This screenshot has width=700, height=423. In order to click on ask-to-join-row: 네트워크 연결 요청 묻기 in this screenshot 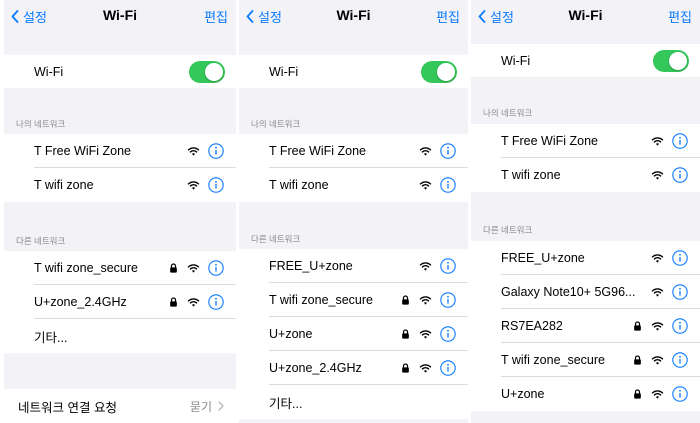, I will do `click(120, 406)`.